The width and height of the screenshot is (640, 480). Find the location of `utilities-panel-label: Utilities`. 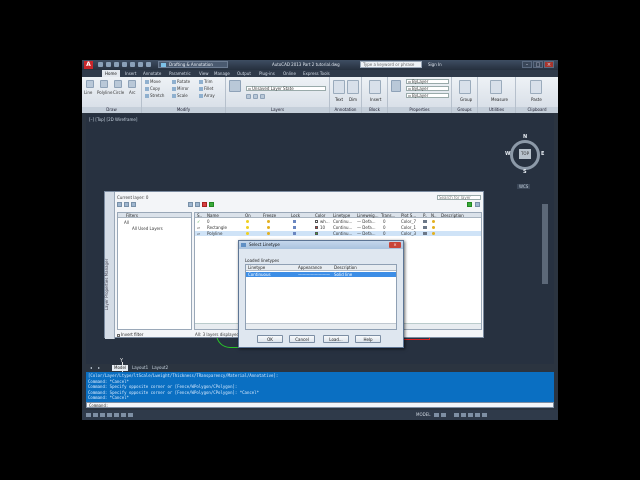

utilities-panel-label: Utilities is located at coordinates (496, 110).